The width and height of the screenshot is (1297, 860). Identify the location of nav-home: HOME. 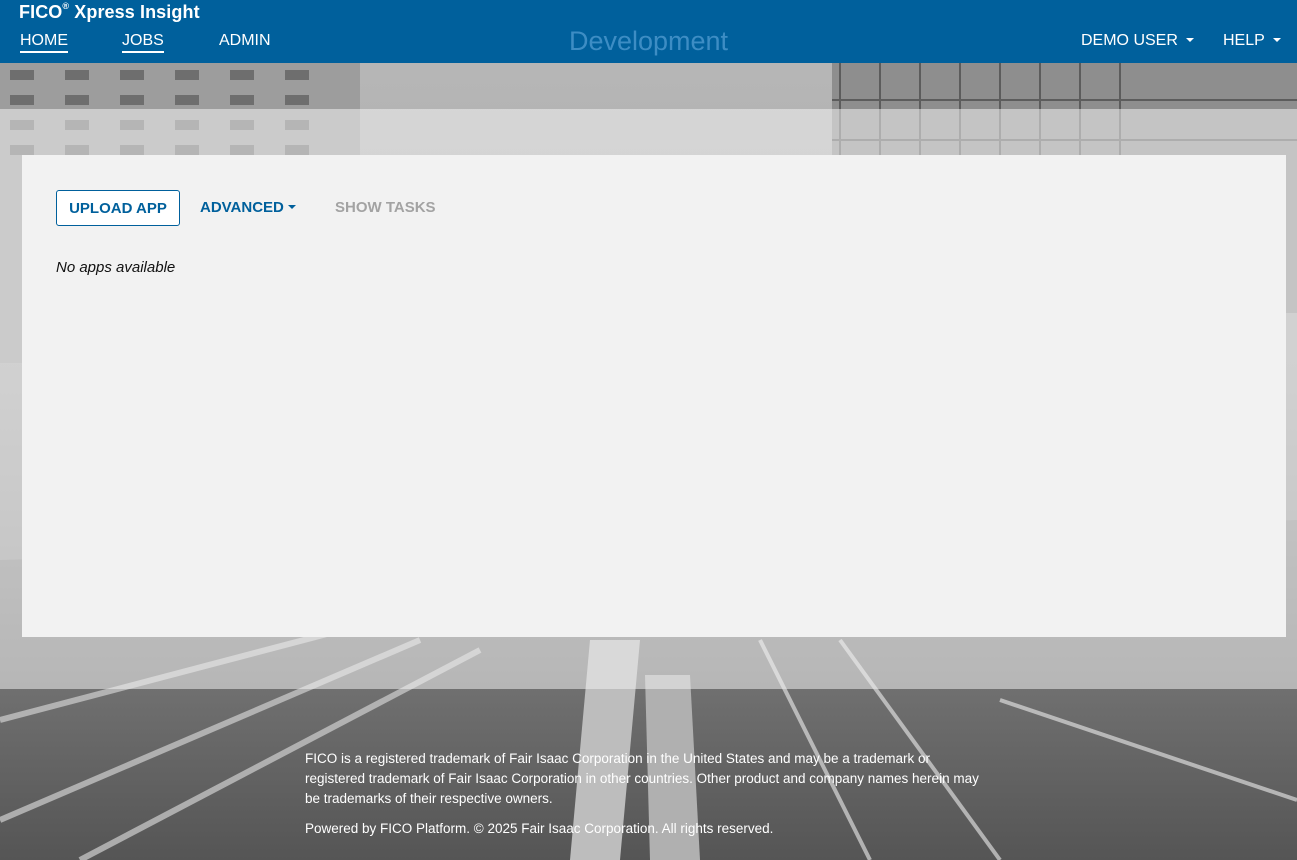
(44, 42).